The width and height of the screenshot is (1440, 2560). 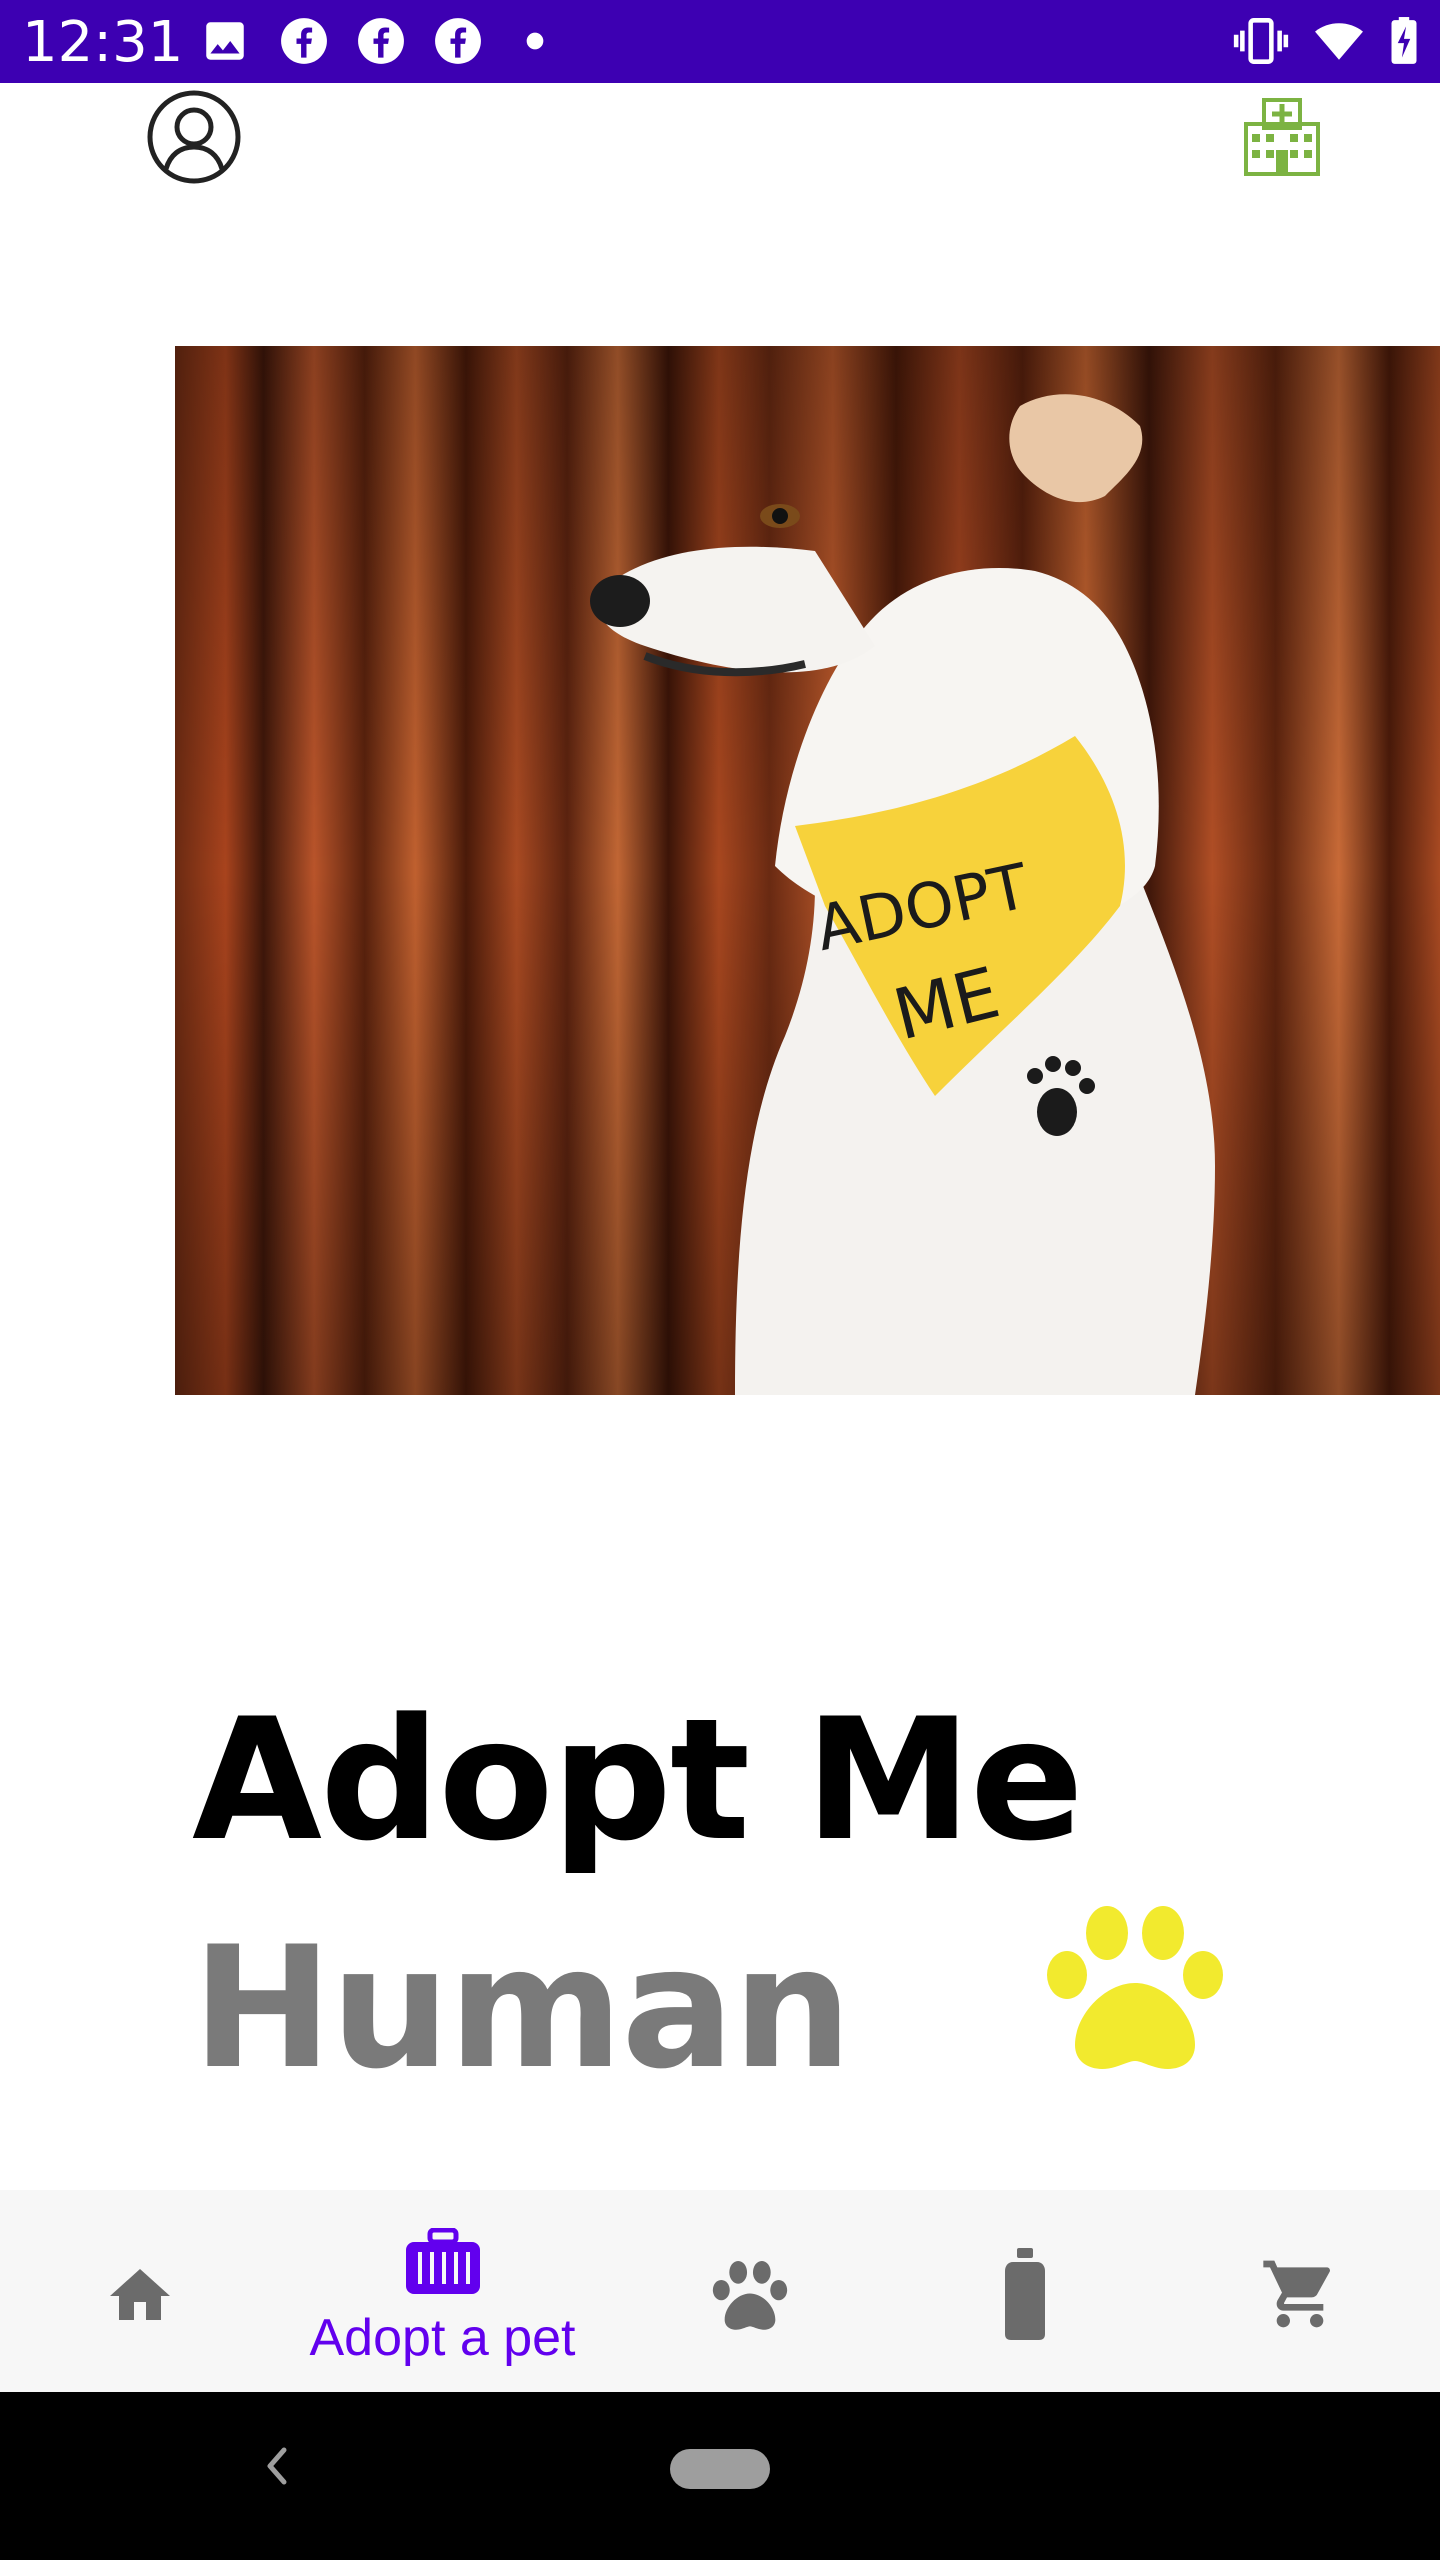 I want to click on nav-item-cart, so click(x=1300, y=2291).